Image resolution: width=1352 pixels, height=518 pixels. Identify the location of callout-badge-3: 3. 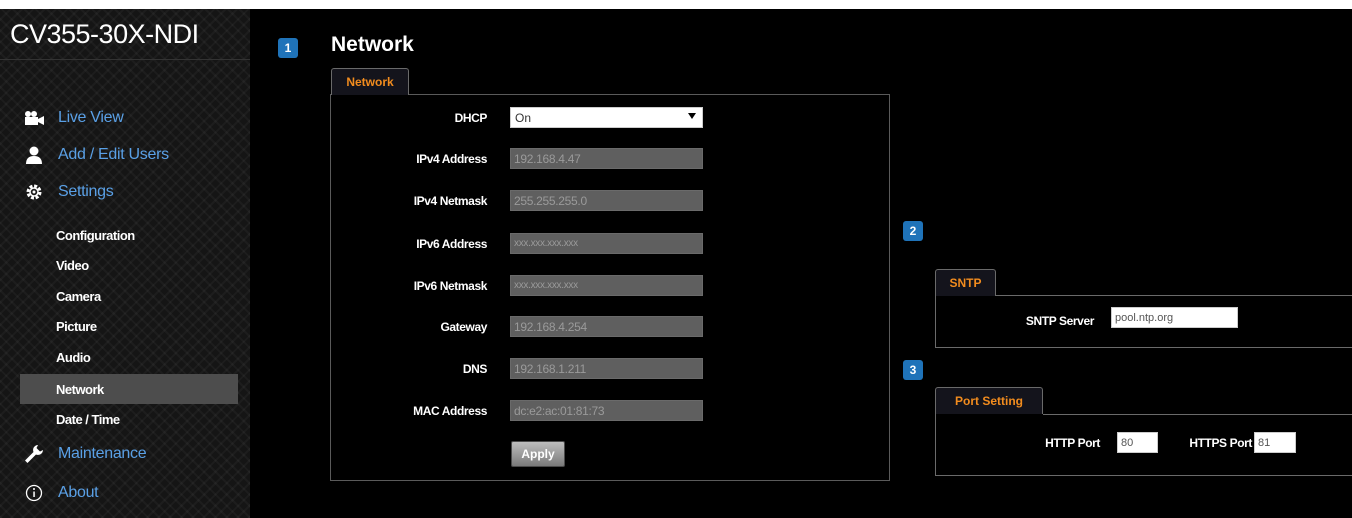
(913, 370).